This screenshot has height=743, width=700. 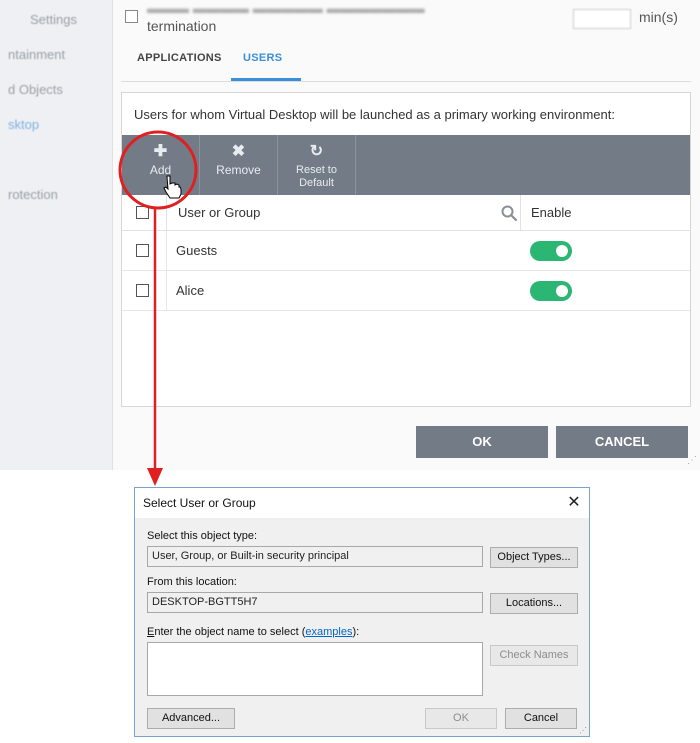 I want to click on add-button-label: Add, so click(x=160, y=170).